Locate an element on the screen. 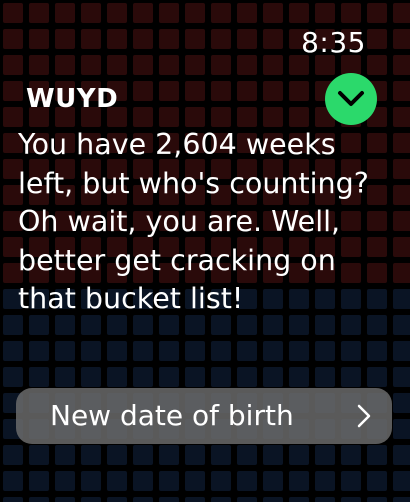 The image size is (410, 502). new-date-of-birth-button: New date of birth is located at coordinates (204, 416).